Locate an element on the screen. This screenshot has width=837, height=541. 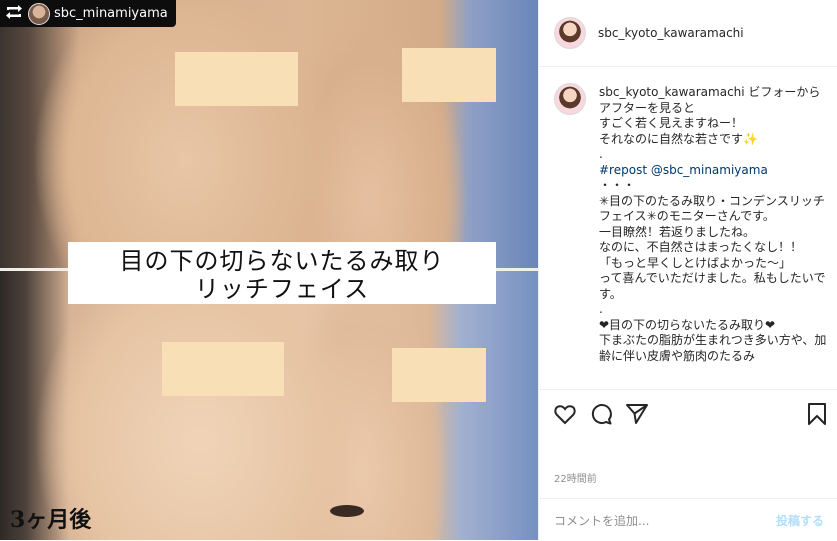
post-timestamp: 22時間前 is located at coordinates (575, 477).